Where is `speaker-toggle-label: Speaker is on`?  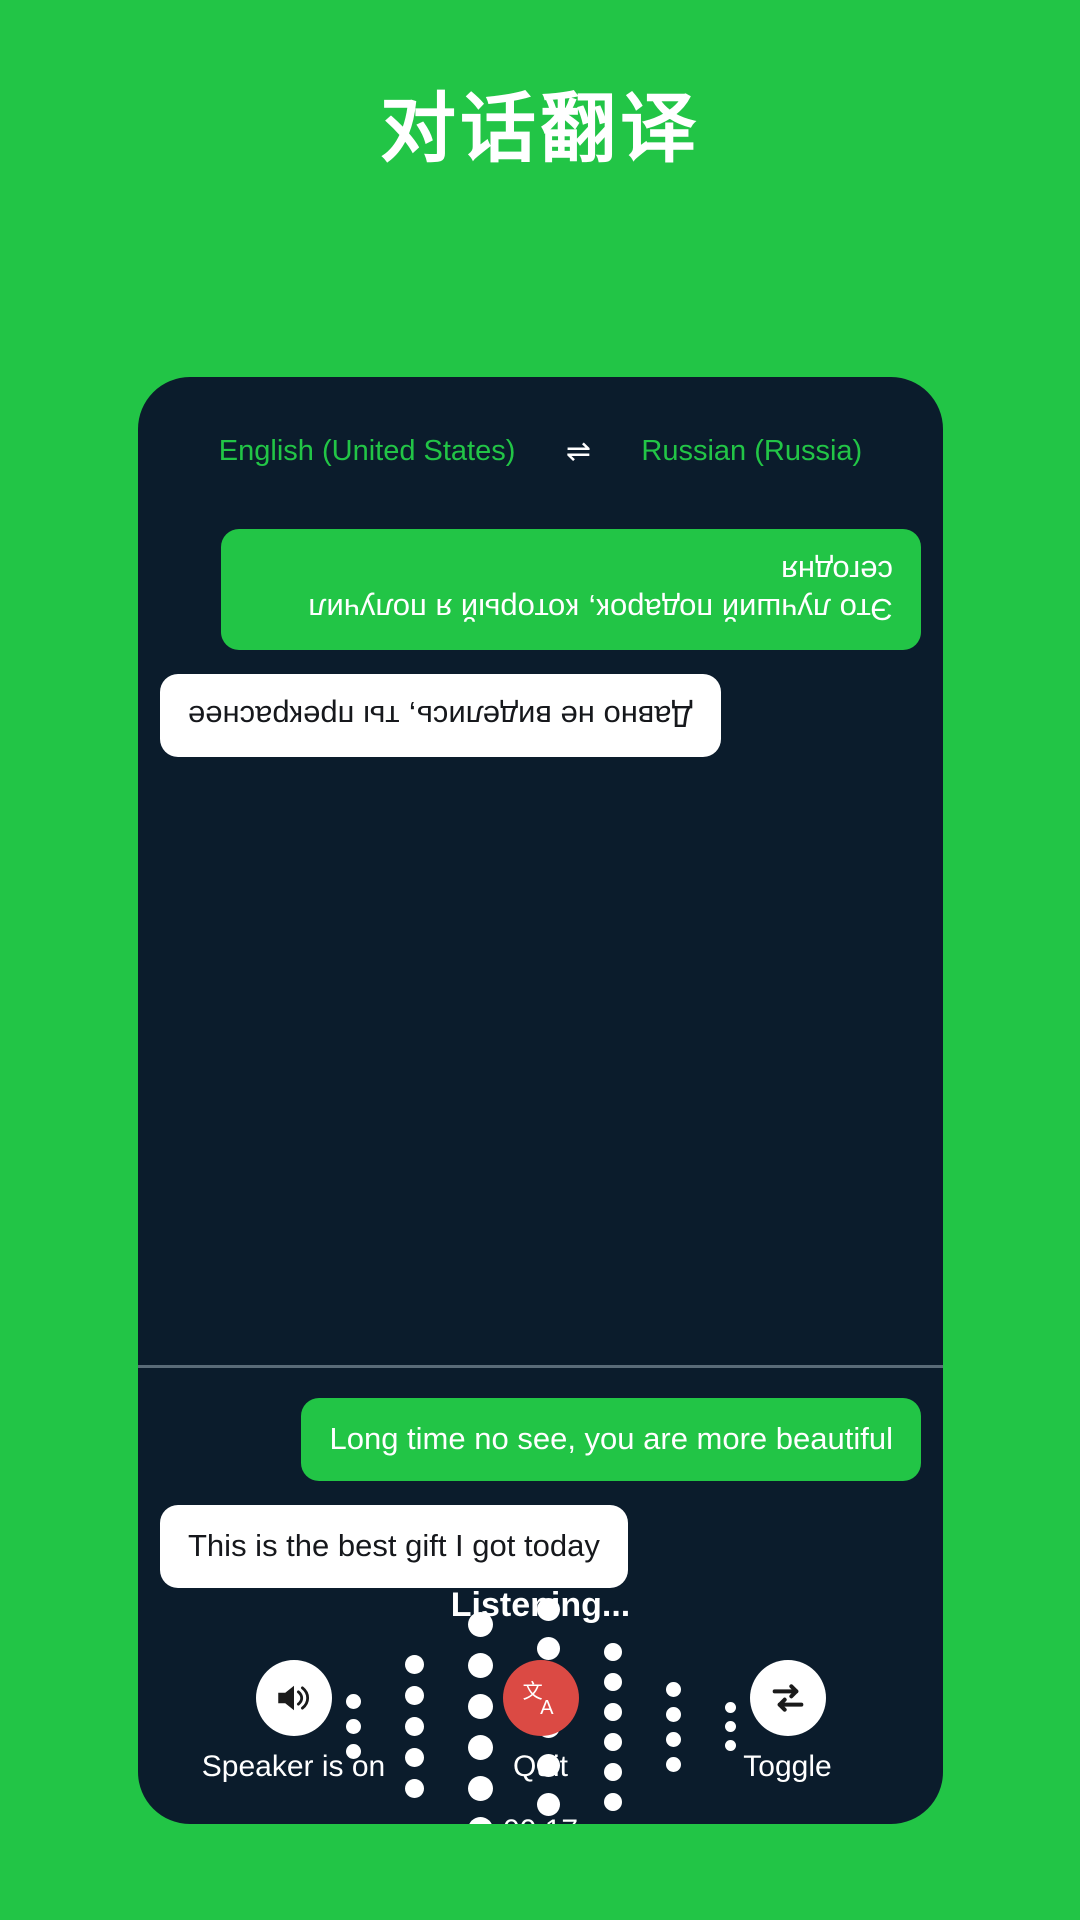
speaker-toggle-label: Speaker is on is located at coordinates (293, 1766).